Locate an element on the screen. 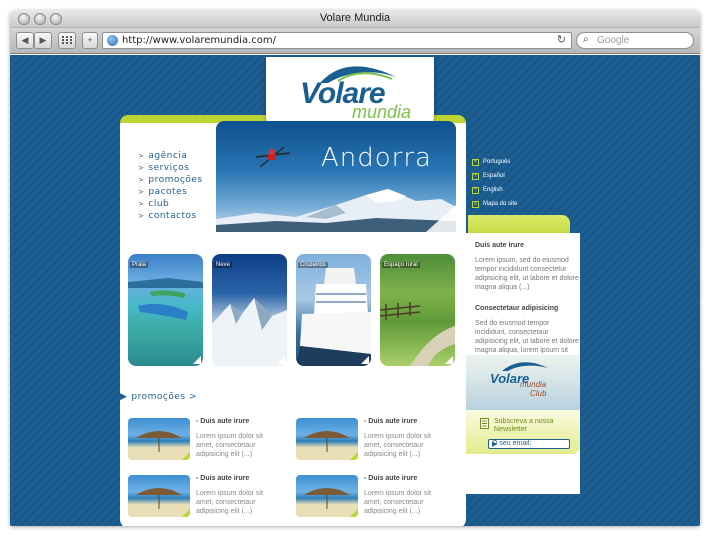 The image size is (710, 540). window-title: Volare Mundia is located at coordinates (355, 18).